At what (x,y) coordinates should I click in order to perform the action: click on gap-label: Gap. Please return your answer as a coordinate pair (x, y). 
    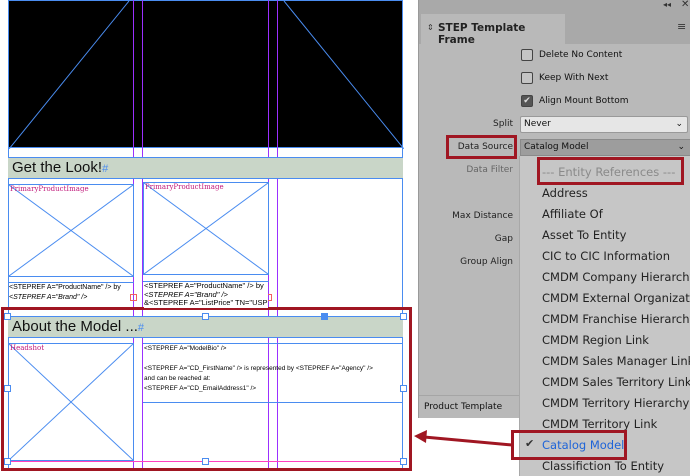
    Looking at the image, I should click on (503, 239).